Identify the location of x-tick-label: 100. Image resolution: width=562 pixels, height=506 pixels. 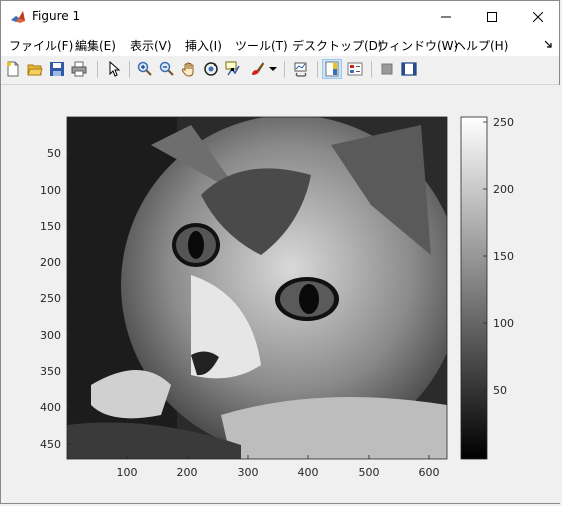
(127, 472).